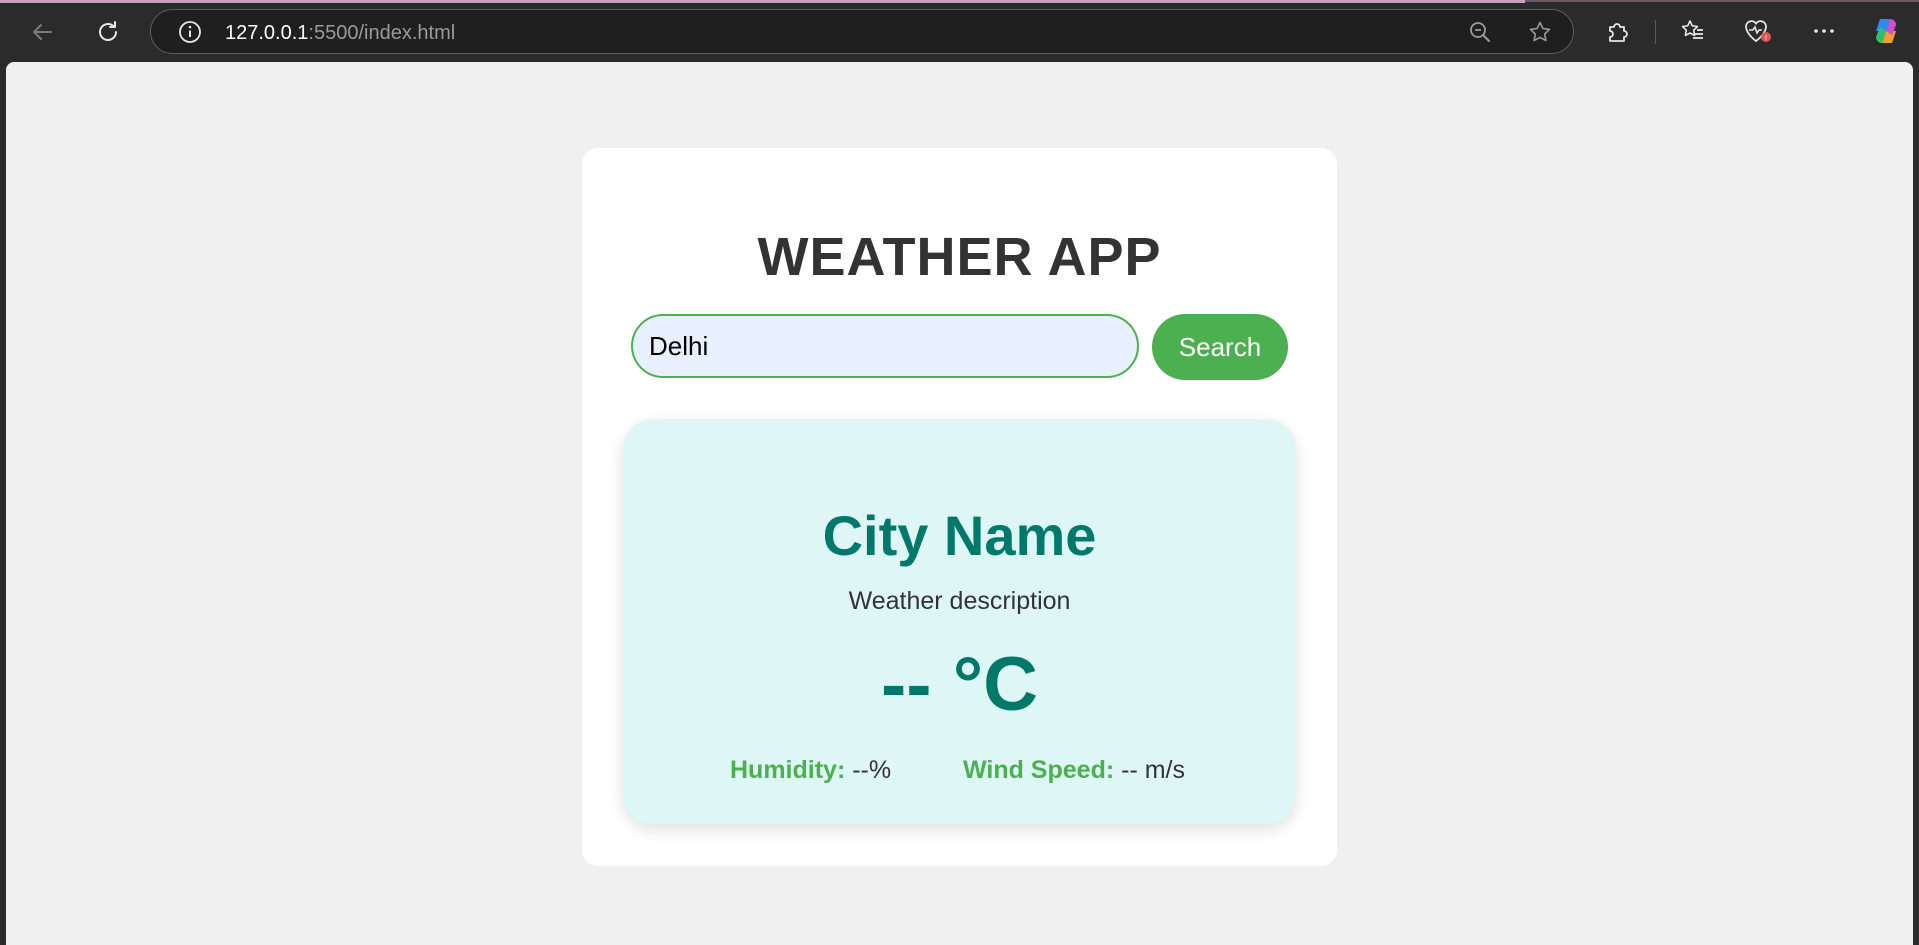  What do you see at coordinates (788, 770) in the screenshot?
I see `humidity-label: Humidity:` at bounding box center [788, 770].